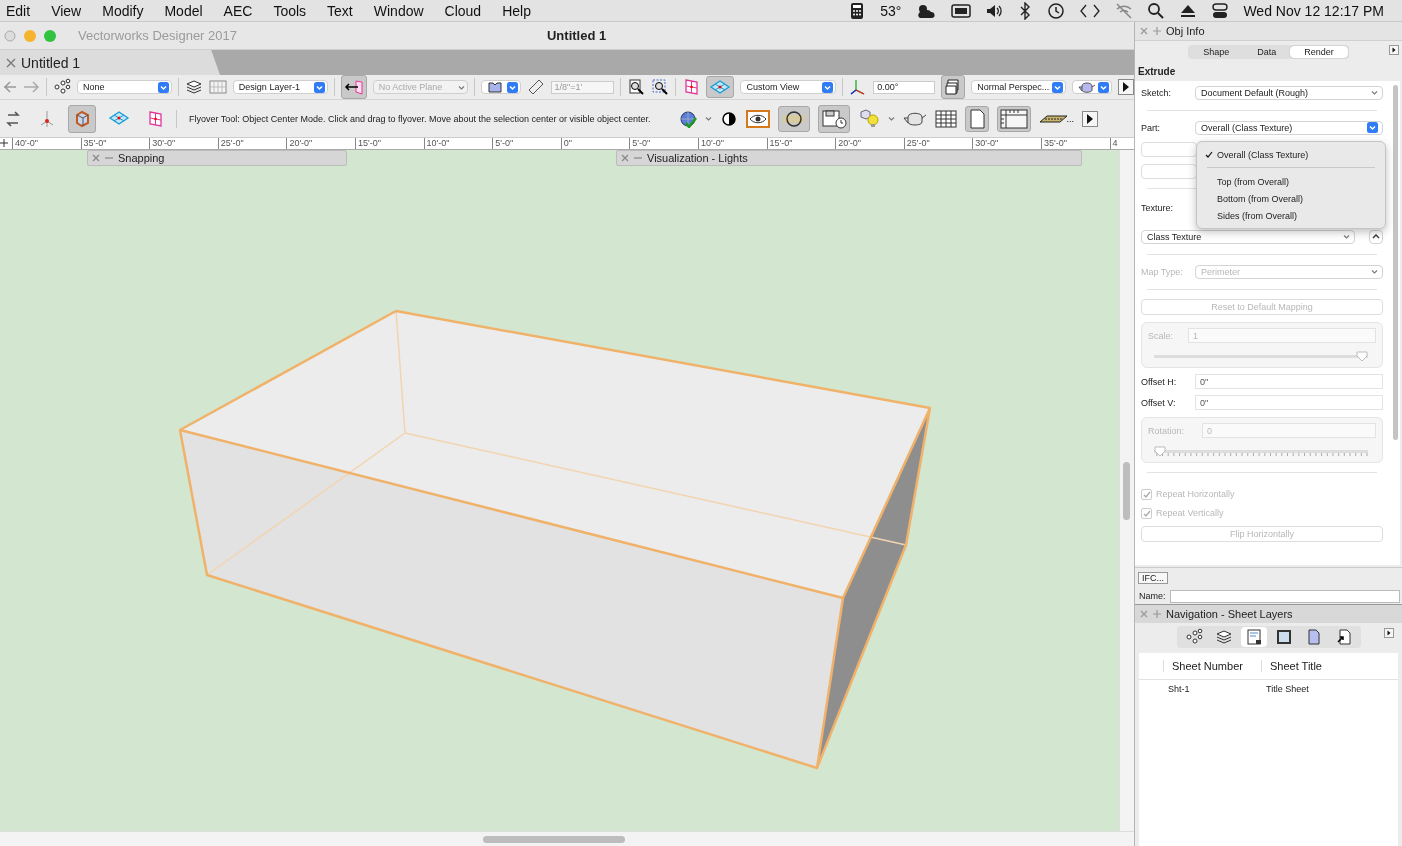 Image resolution: width=1402 pixels, height=846 pixels. Describe the element at coordinates (1212, 666) in the screenshot. I see `column-header: Sheet Number` at that location.